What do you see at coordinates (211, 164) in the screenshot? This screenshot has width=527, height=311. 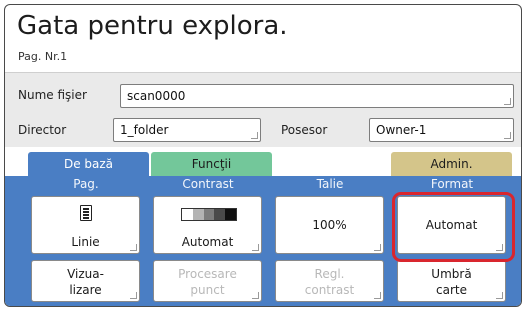 I see `tab-functions: Funcţii` at bounding box center [211, 164].